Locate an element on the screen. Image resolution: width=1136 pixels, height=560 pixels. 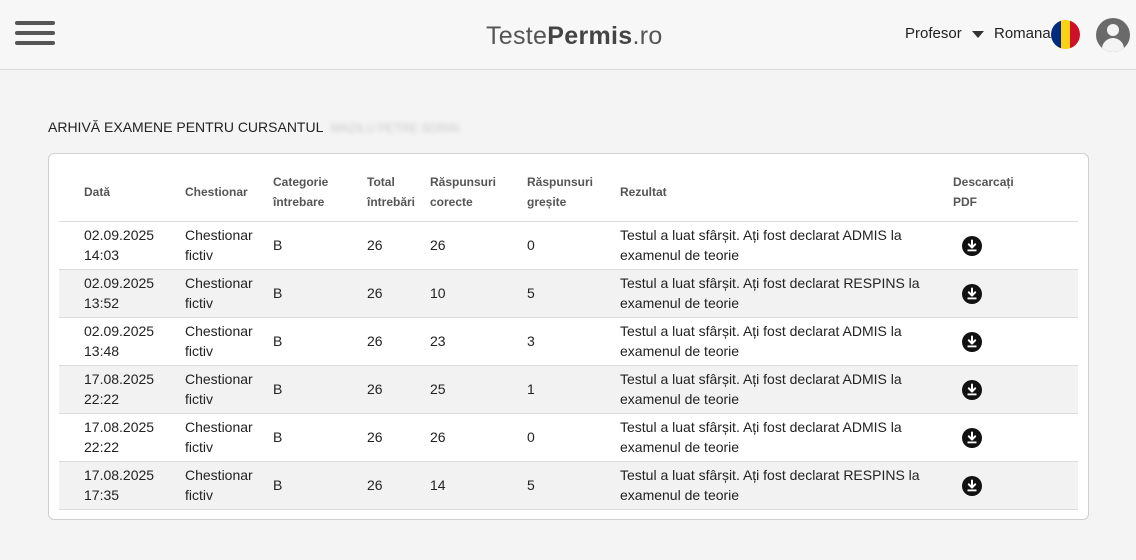
logo-text-light: Teste is located at coordinates (517, 36).